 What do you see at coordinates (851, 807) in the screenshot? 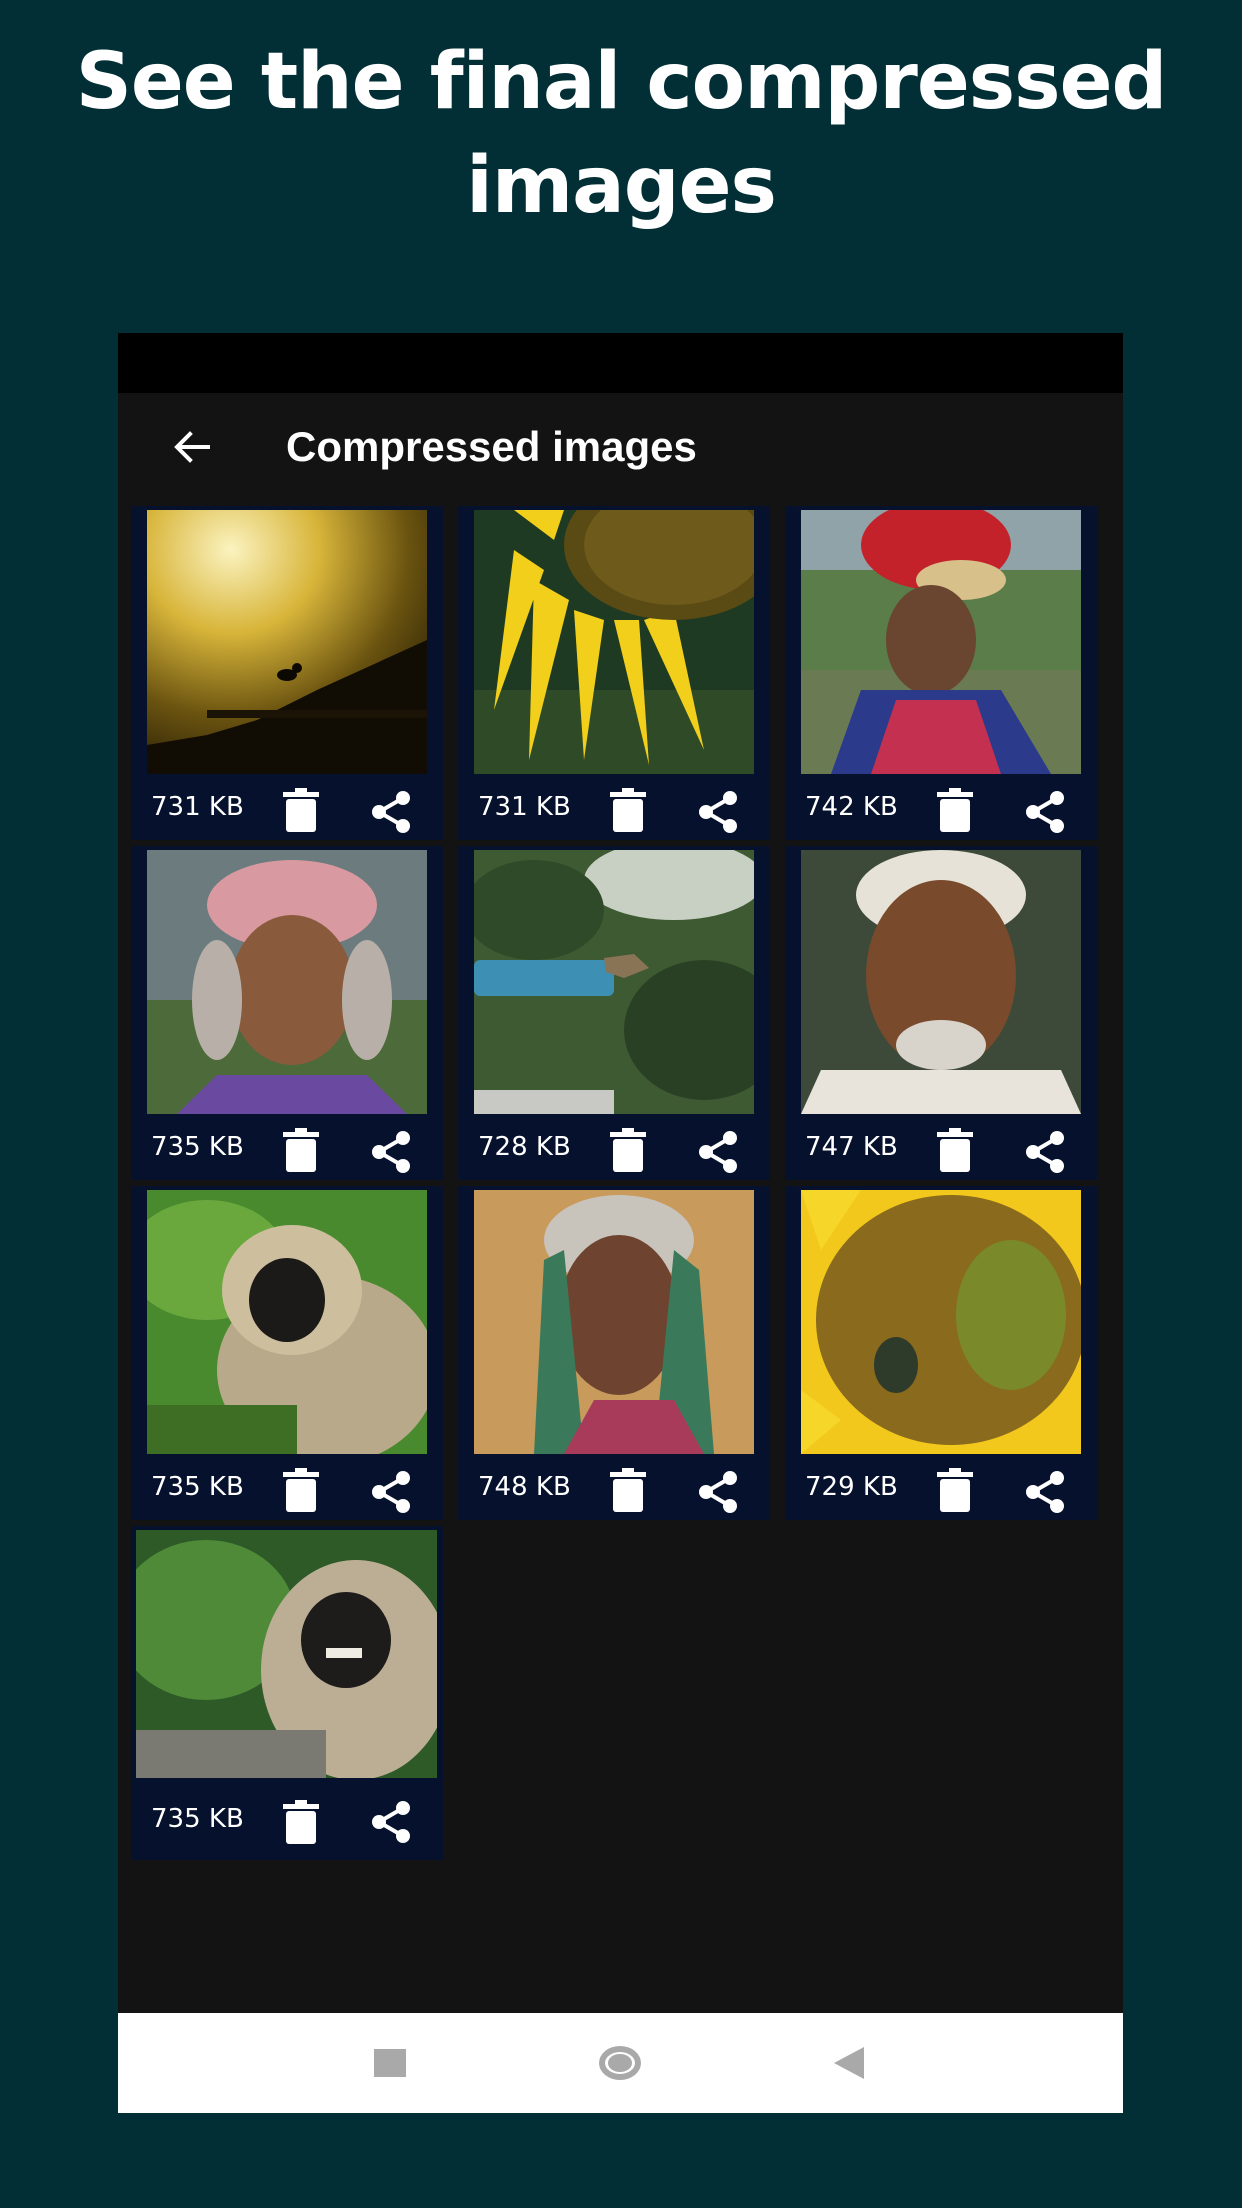
I see `file-size: 742 KB` at bounding box center [851, 807].